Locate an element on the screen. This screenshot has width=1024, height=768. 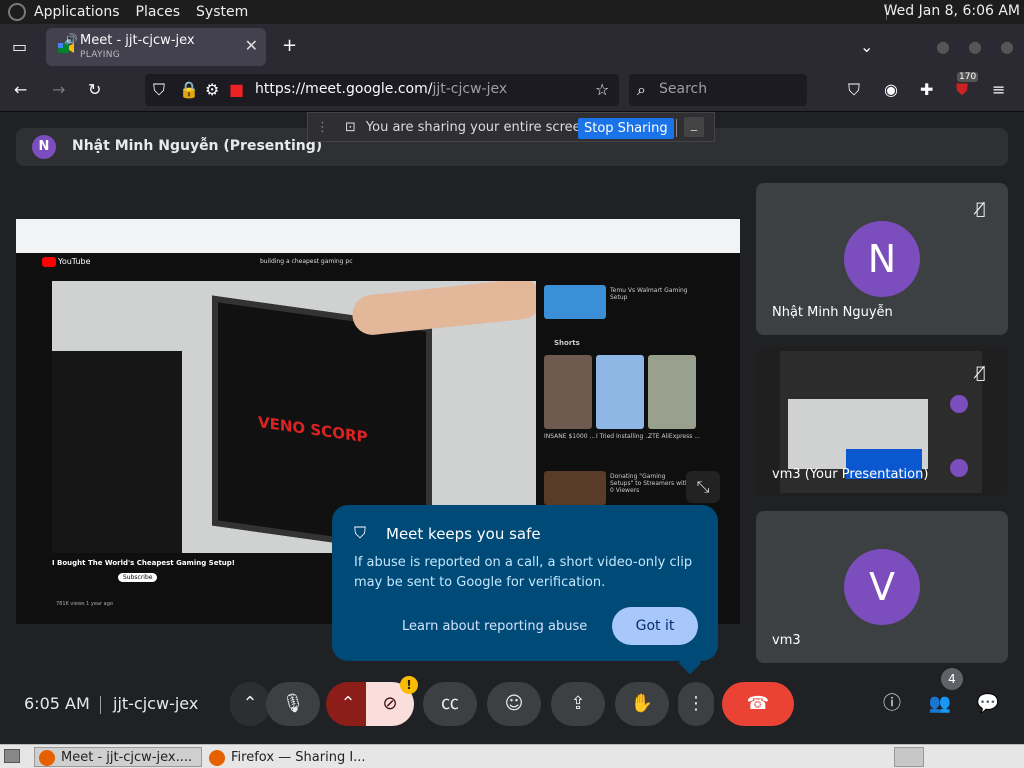
pc-tower is located at coordinates (117, 452).